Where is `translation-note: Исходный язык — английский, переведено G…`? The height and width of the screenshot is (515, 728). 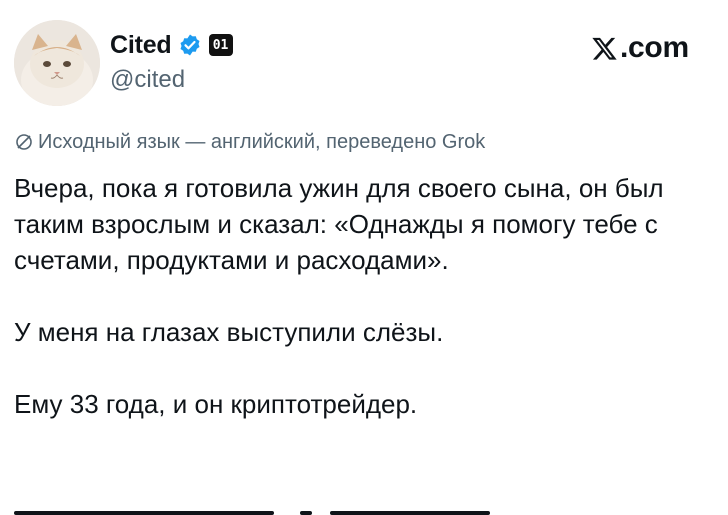 translation-note: Исходный язык — английский, переведено G… is located at coordinates (249, 142).